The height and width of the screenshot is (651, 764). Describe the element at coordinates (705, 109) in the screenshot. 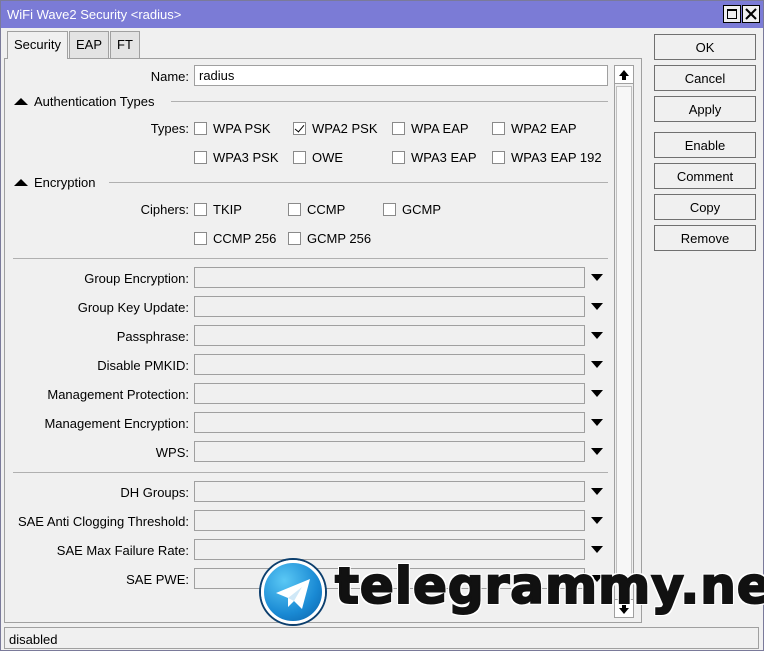

I see `apply-button: Apply` at that location.